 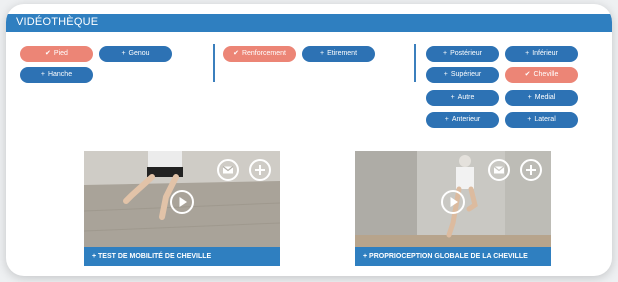 What do you see at coordinates (545, 119) in the screenshot?
I see `filter-label: Lateral` at bounding box center [545, 119].